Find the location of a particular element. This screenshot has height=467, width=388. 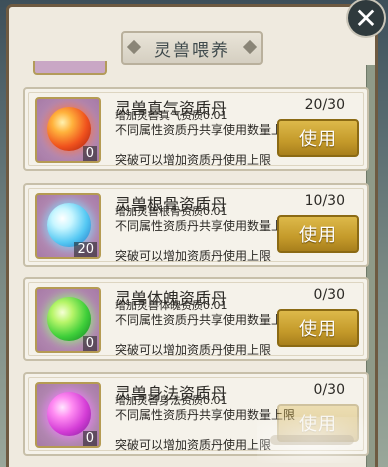

watermark-mark is located at coordinates (312, 440).